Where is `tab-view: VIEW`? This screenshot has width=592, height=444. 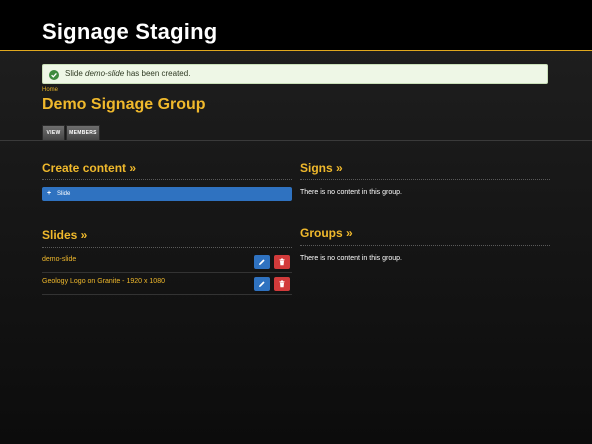
tab-view: VIEW is located at coordinates (53, 132).